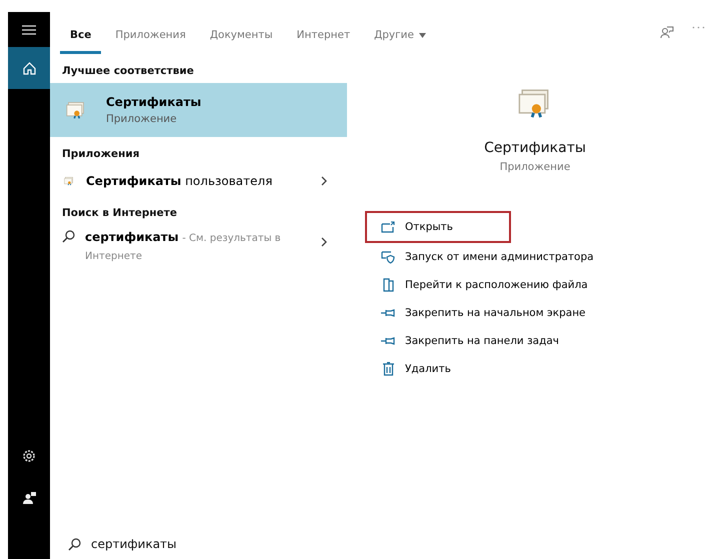 This screenshot has width=723, height=559. Describe the element at coordinates (400, 33) in the screenshot. I see `filter-dropdown: Другие` at that location.